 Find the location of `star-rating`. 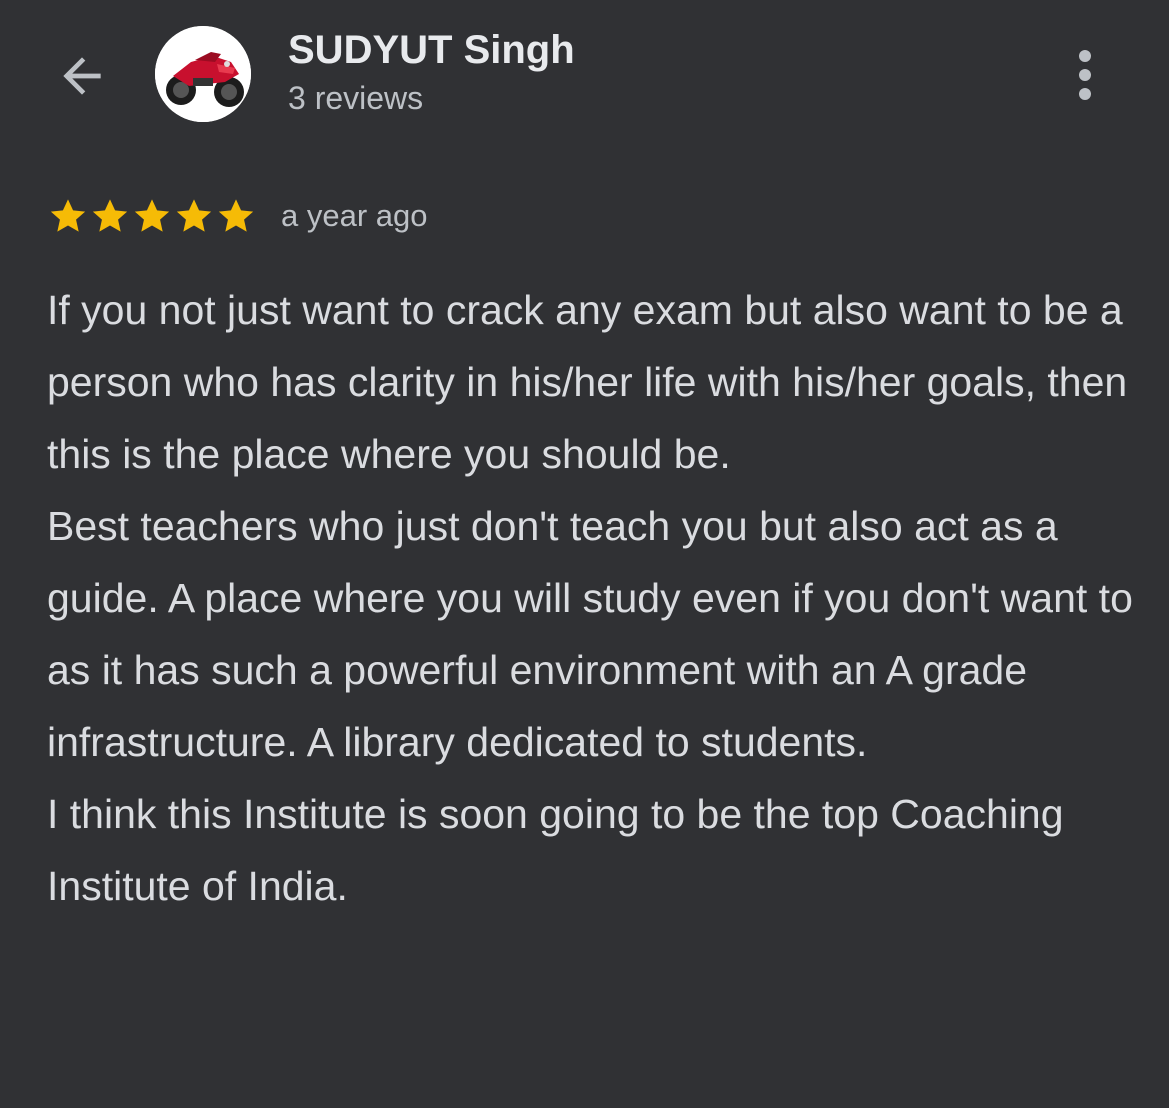

star-rating is located at coordinates (152, 216).